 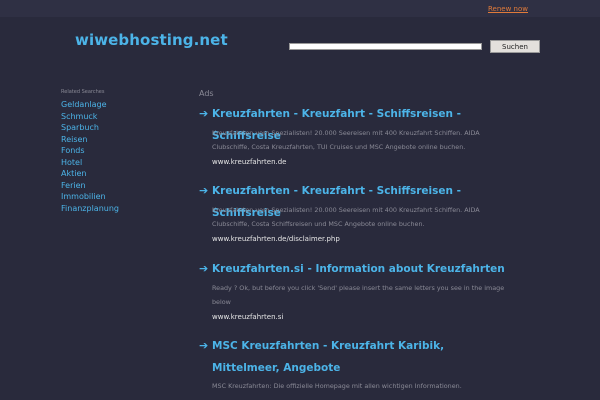 I want to click on sidebar-item-schmuck: Schmuck, so click(x=121, y=117).